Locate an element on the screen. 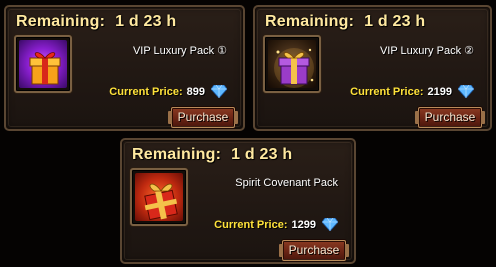  glowing-purple-gift-box-icon is located at coordinates (292, 64).